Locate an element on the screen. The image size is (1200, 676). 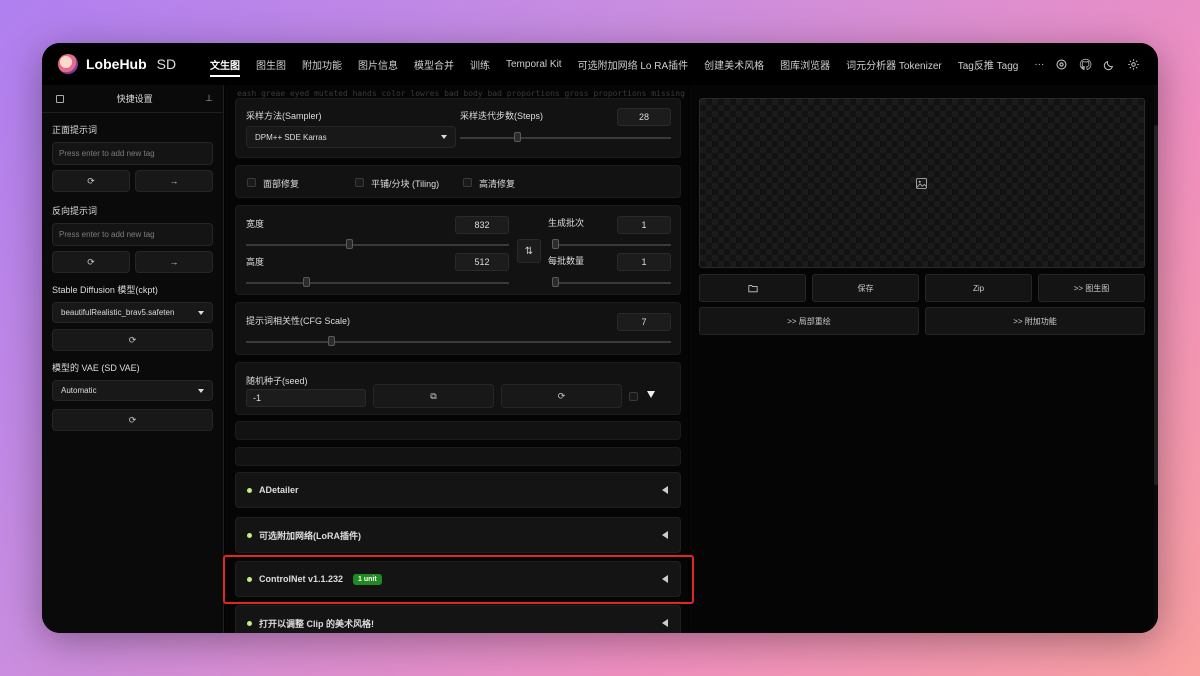
batch-count-slider-handle is located at coordinates (555, 244).